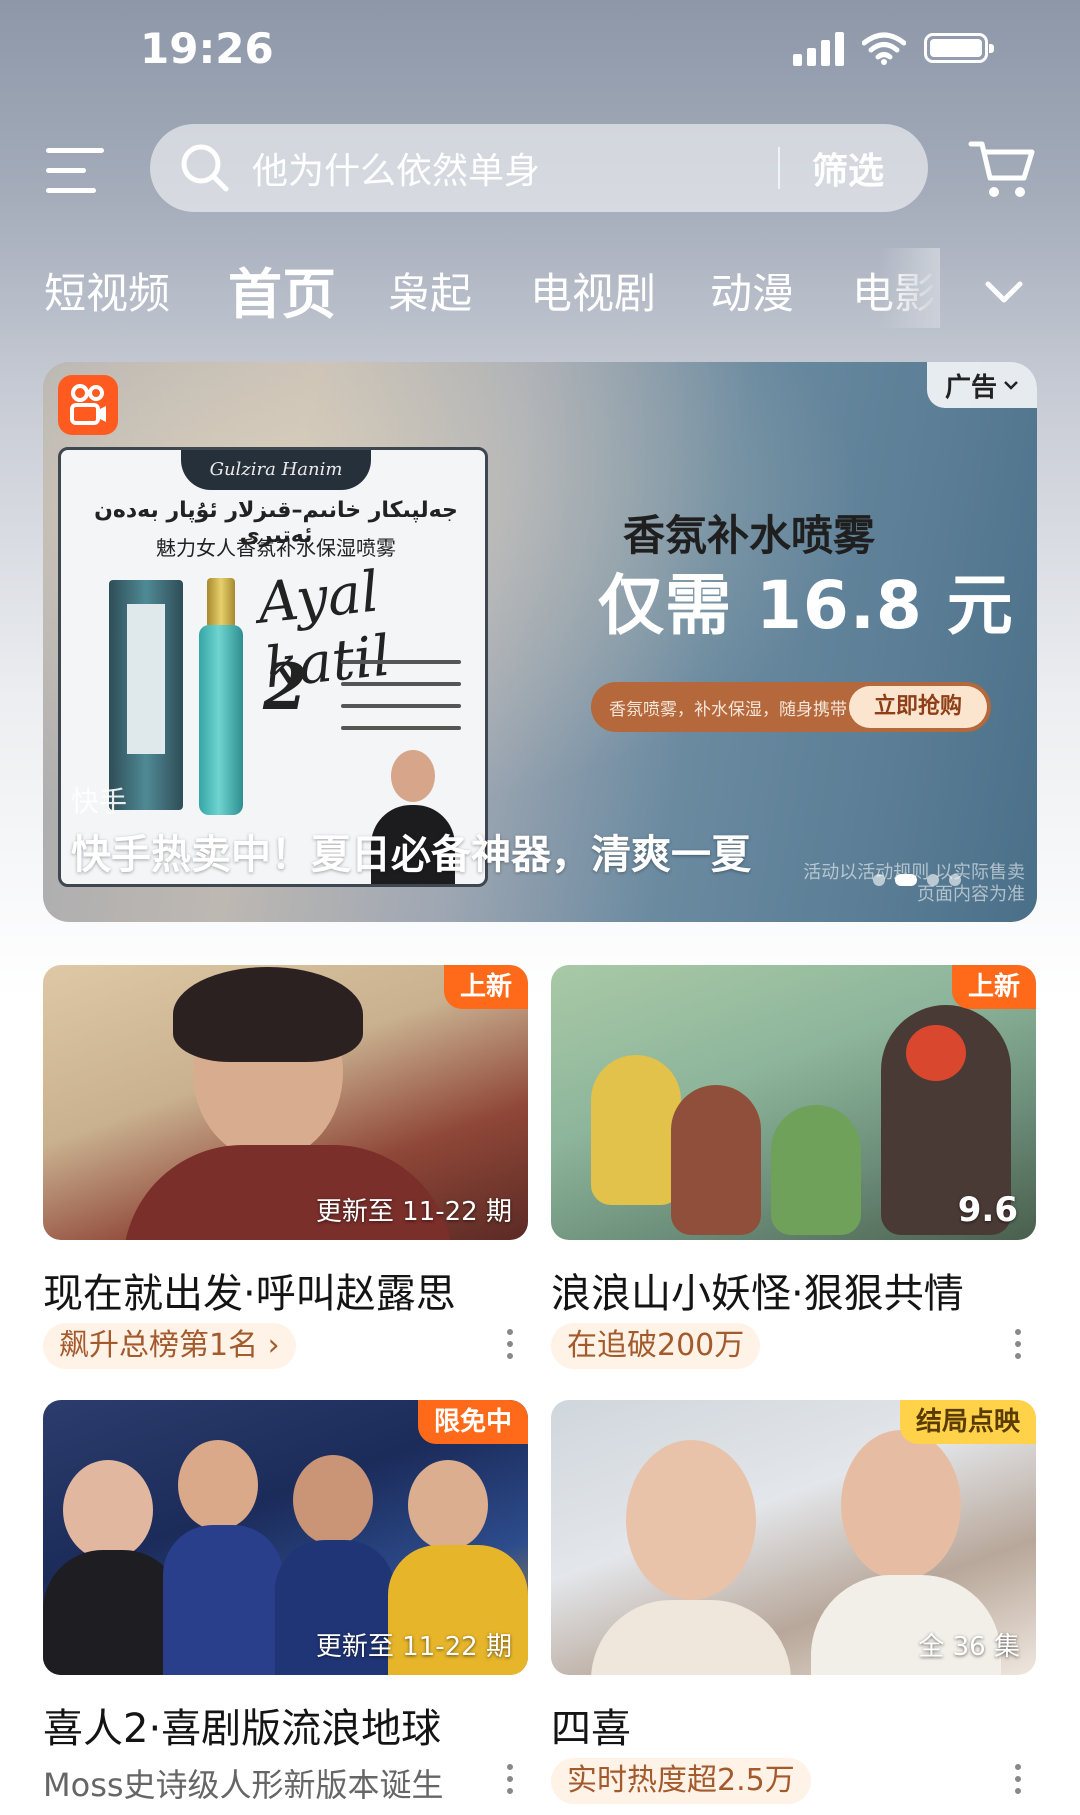 This screenshot has height=1815, width=1080. What do you see at coordinates (285, 1102) in the screenshot?
I see `video-thumbnail: 上新 更新至 11-22 期` at bounding box center [285, 1102].